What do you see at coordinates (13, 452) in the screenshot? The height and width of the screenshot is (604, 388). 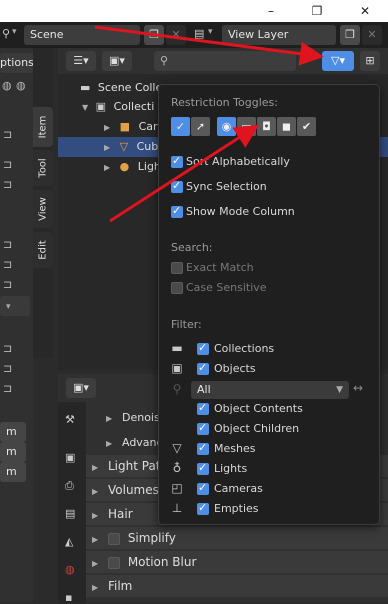 I see `dimension-y-field: m` at bounding box center [13, 452].